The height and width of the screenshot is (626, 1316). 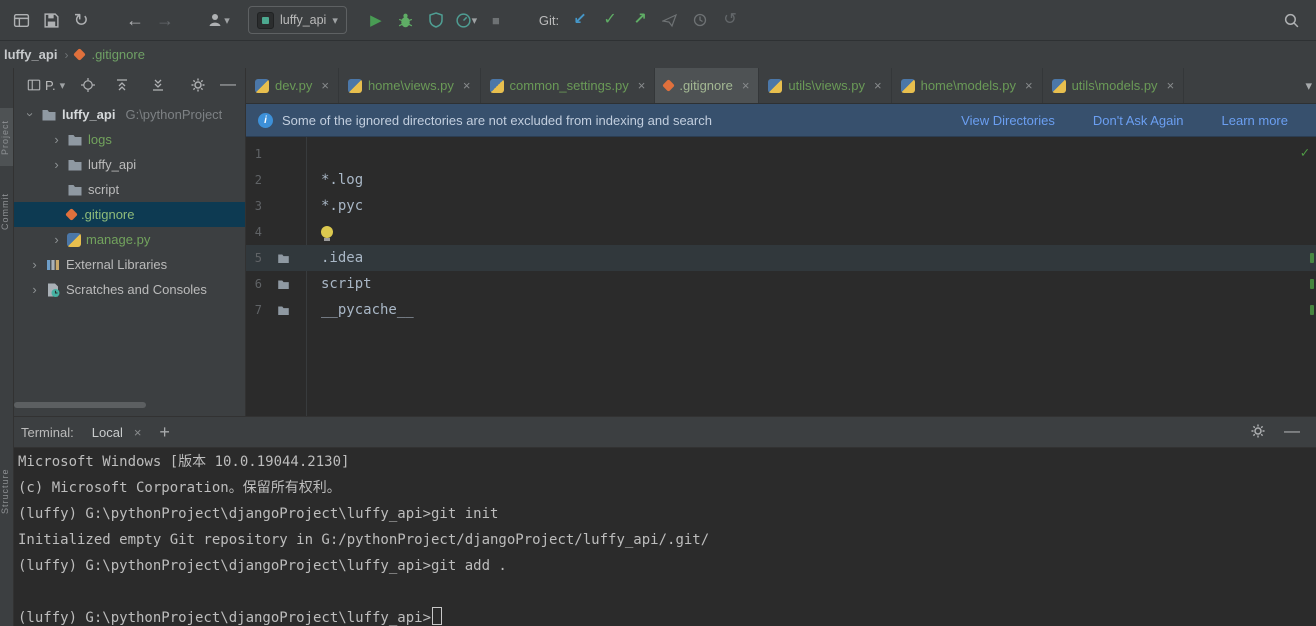 I want to click on tab-utils-views-py: utils\views.py ×, so click(x=825, y=85).